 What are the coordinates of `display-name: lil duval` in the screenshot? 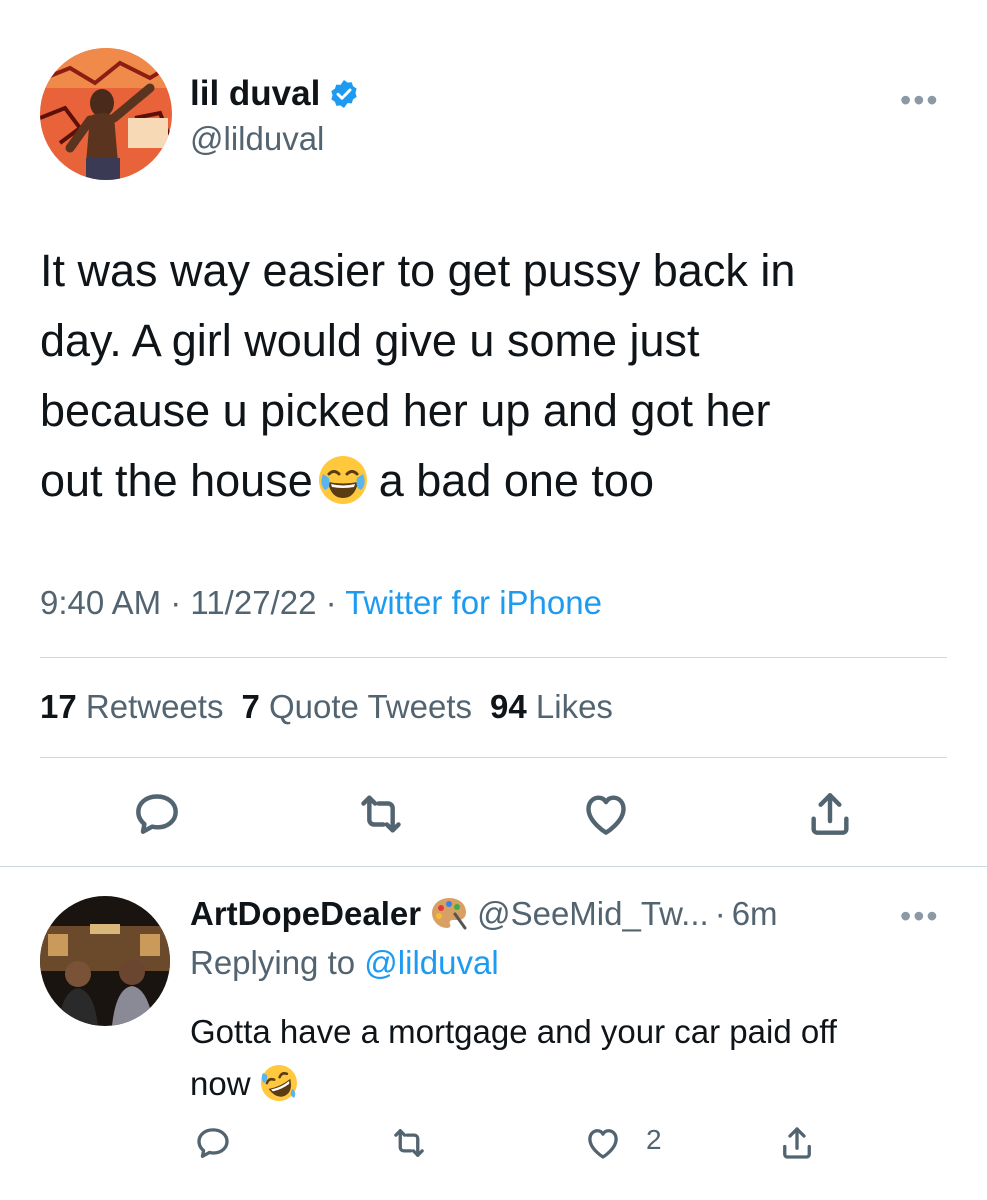 It's located at (275, 94).